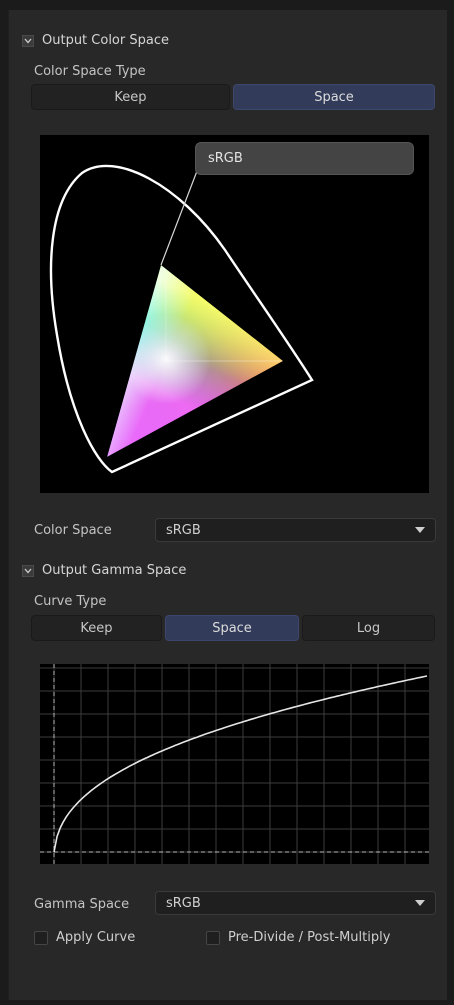 This screenshot has width=454, height=1005. Describe the element at coordinates (90, 71) in the screenshot. I see `color-space-type-label: Color Space Type` at that location.